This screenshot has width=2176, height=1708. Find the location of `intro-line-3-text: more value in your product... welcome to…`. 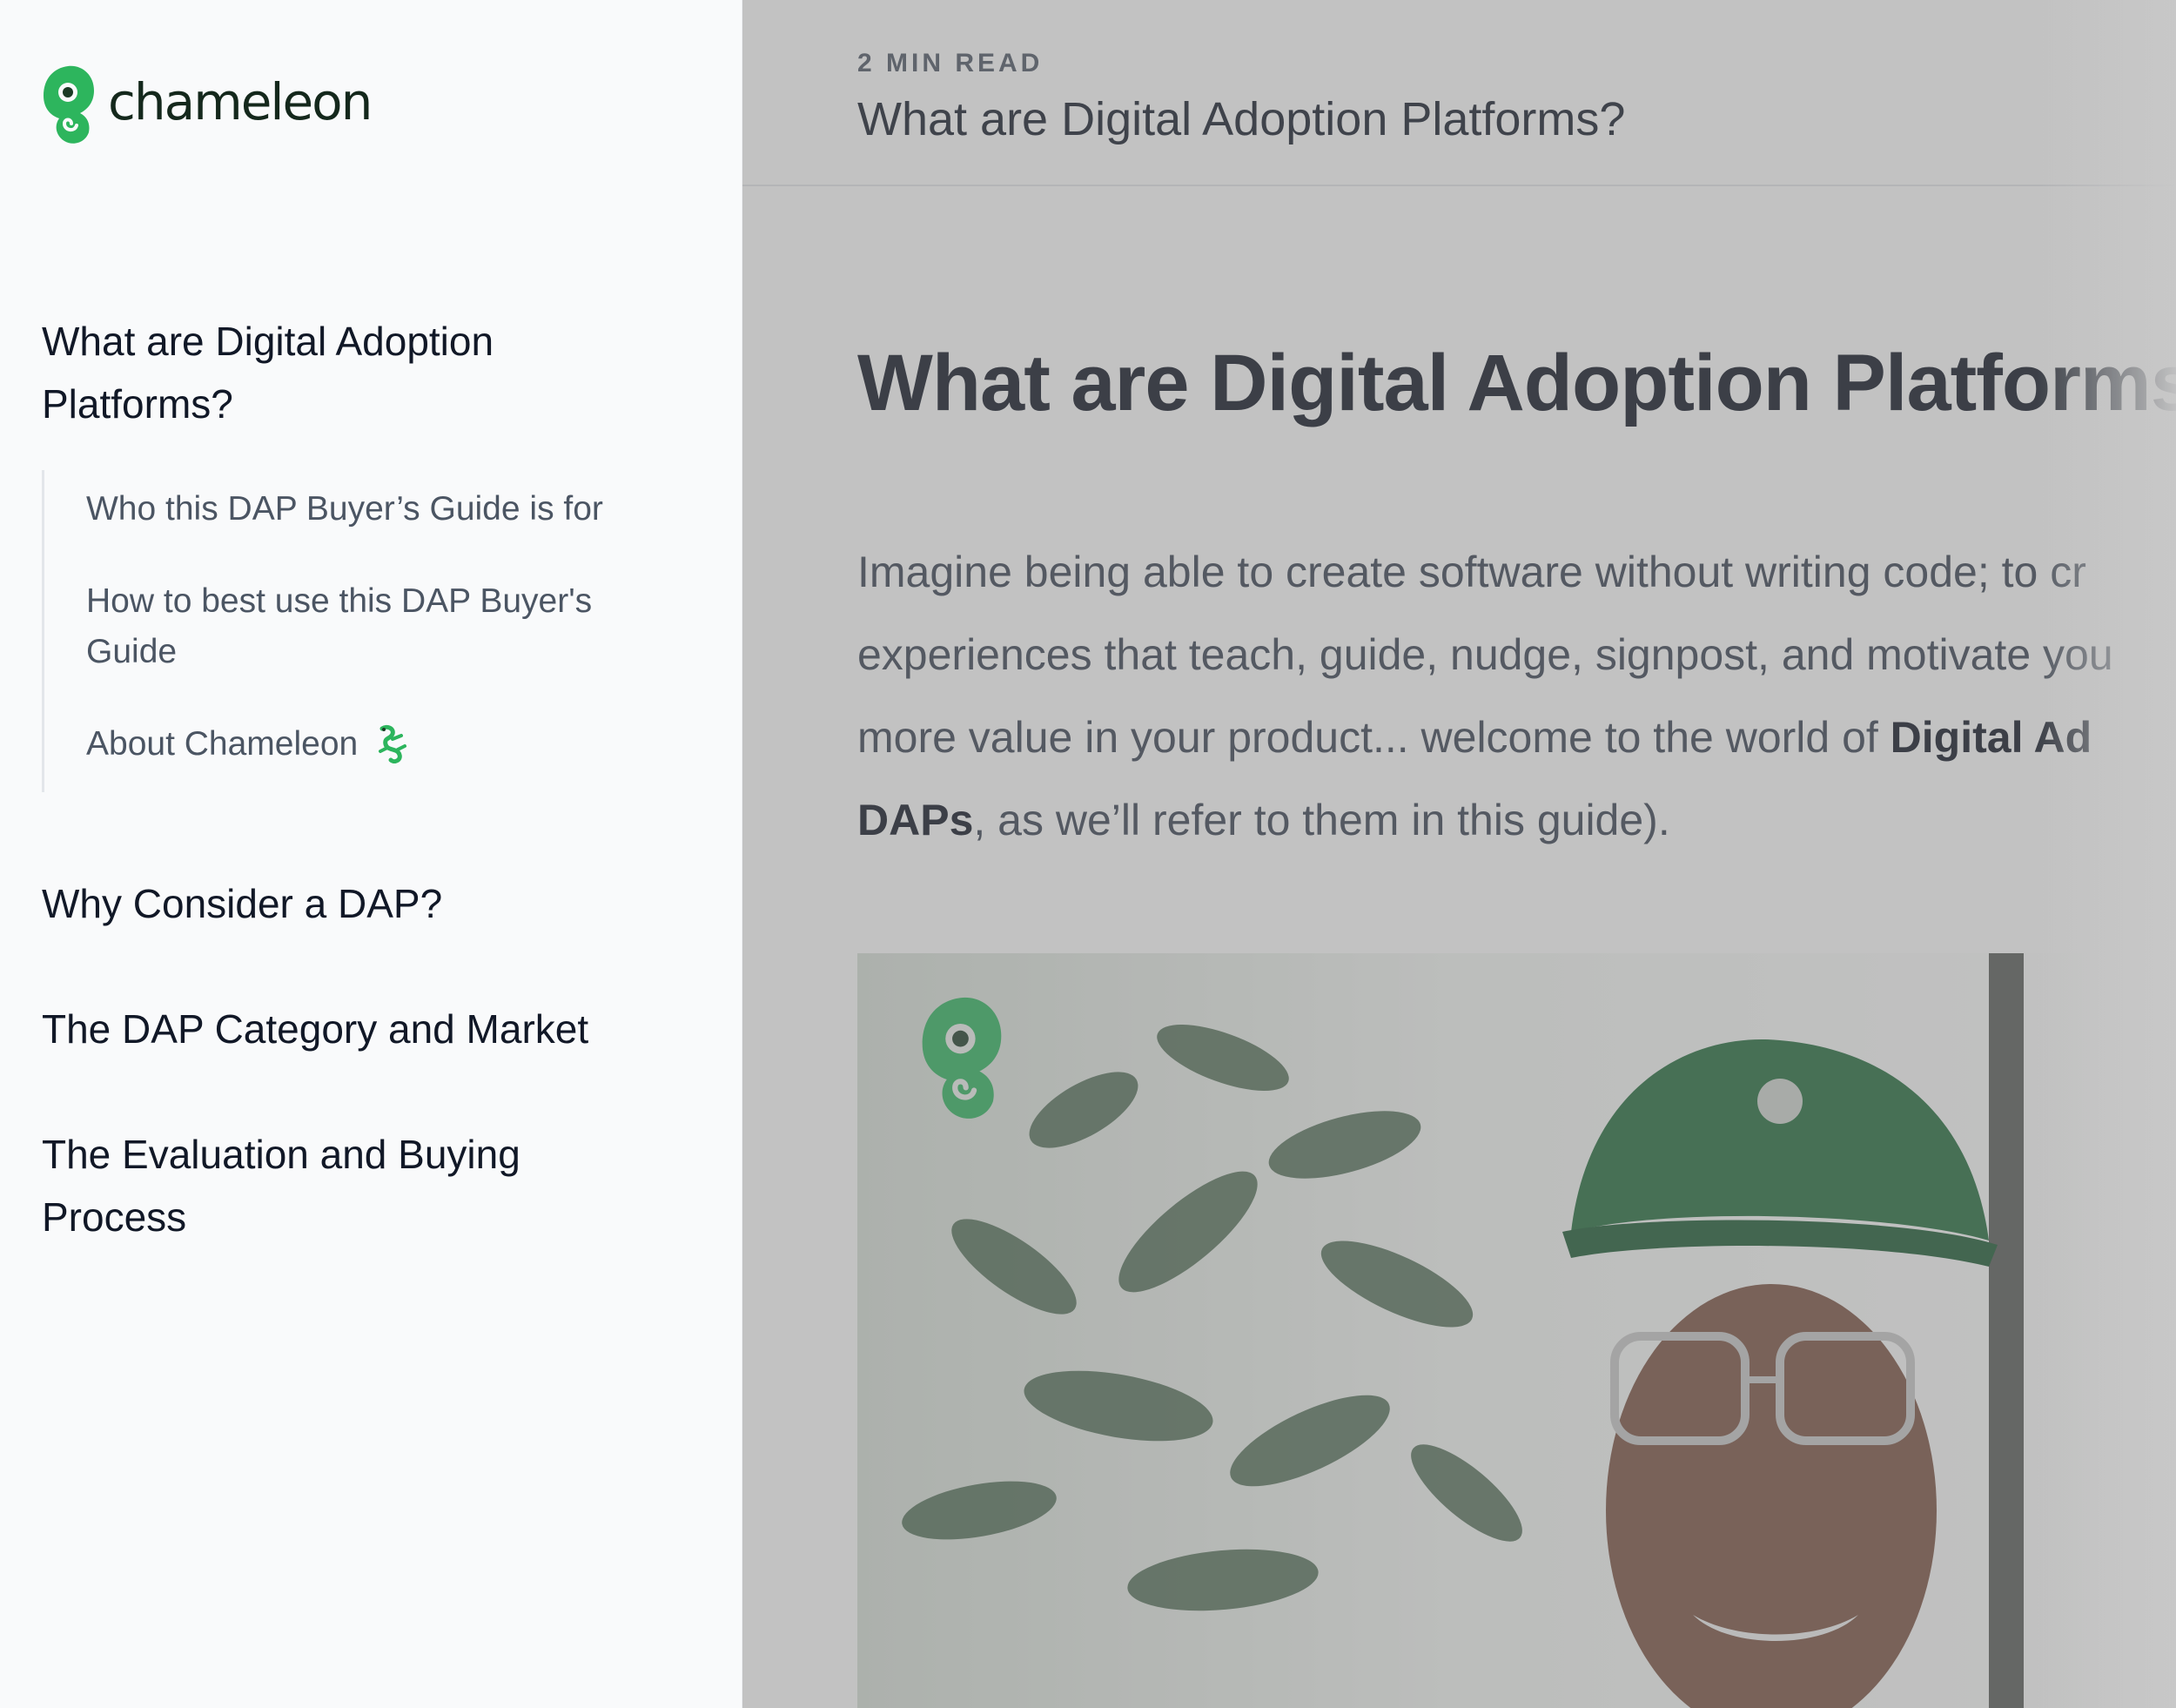

intro-line-3-text: more value in your product... welcome to… is located at coordinates (1374, 737).